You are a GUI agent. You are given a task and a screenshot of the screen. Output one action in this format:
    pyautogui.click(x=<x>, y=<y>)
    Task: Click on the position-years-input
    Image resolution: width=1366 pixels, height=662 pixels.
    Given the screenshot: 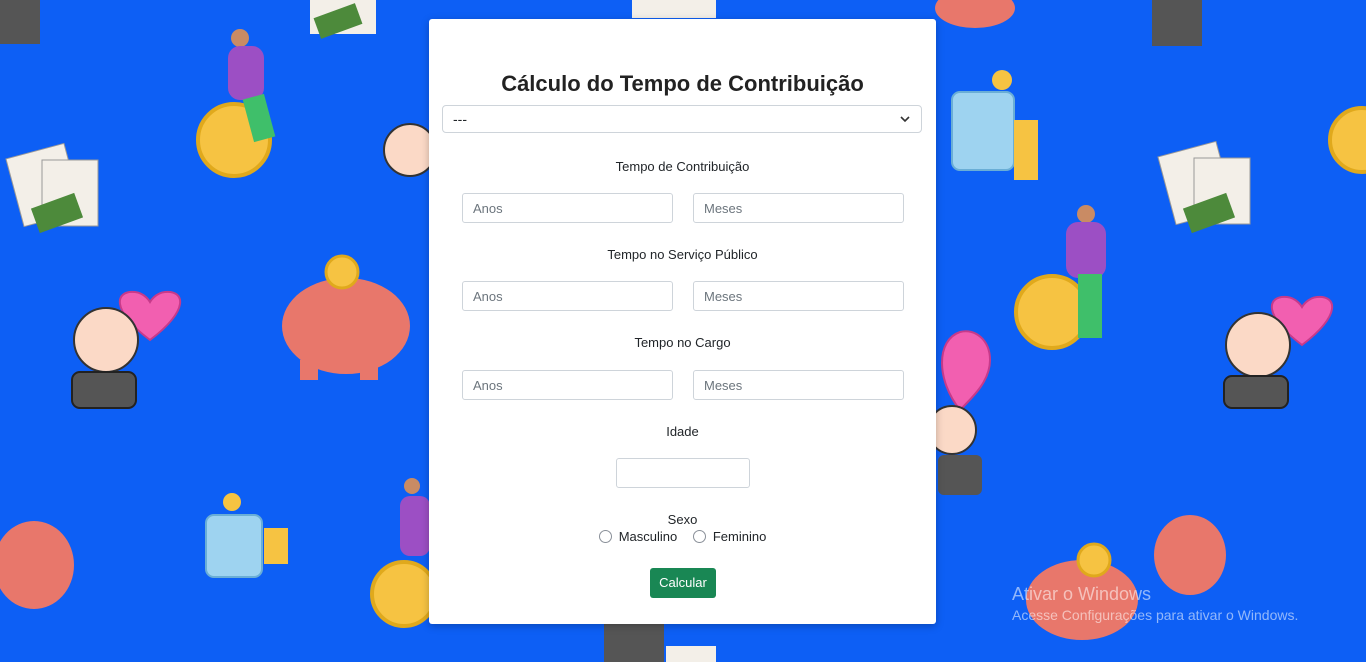 What is the action you would take?
    pyautogui.click(x=567, y=385)
    